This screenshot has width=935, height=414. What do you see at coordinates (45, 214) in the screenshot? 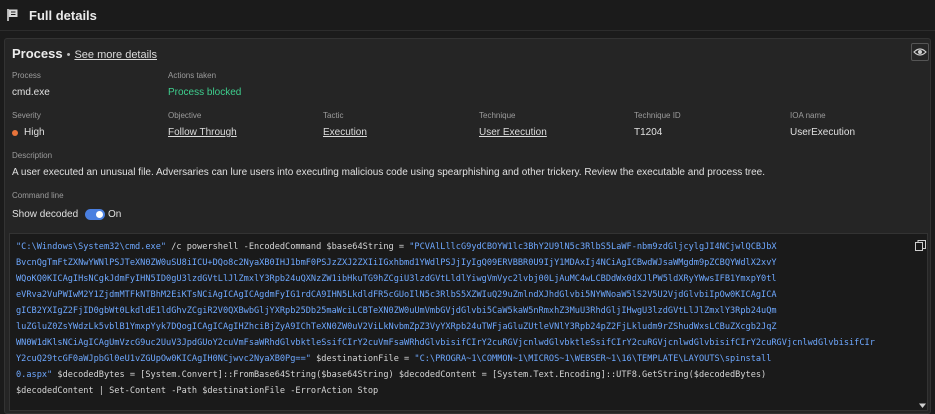
I see `show-decoded-label: Show decoded` at bounding box center [45, 214].